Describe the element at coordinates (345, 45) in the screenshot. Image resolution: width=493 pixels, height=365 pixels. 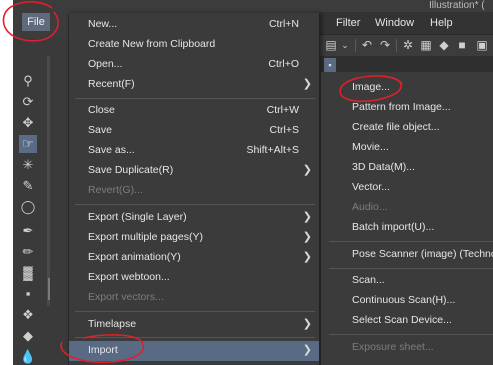
I see `chevron-down-icon: ⌄` at that location.